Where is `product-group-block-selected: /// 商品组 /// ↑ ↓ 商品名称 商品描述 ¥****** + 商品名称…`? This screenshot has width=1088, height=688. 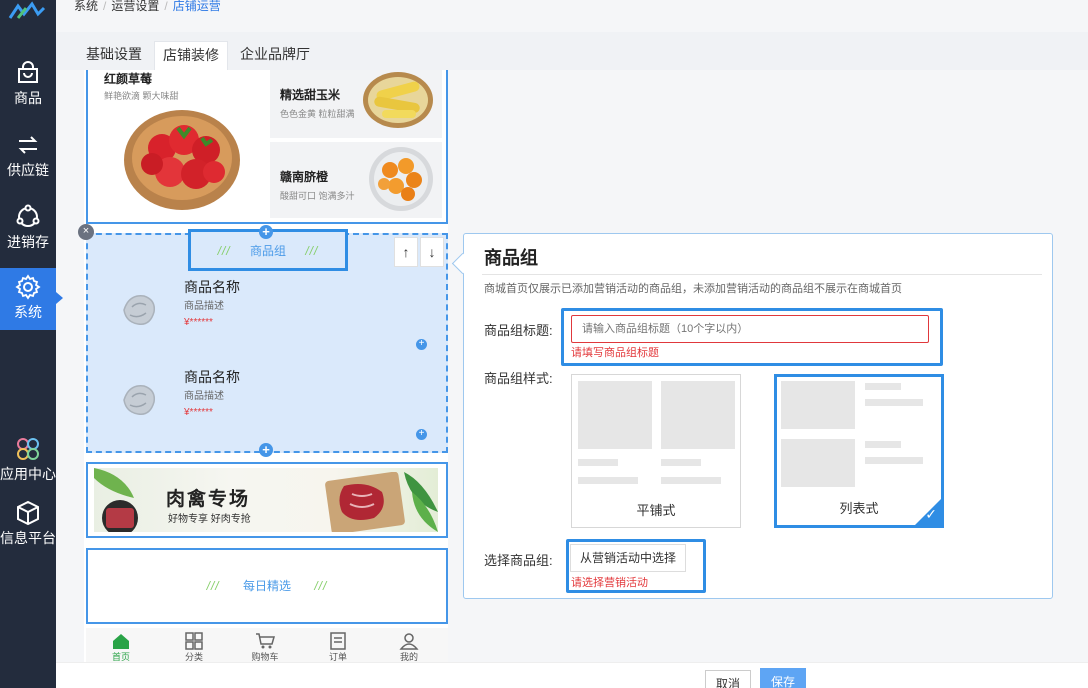 product-group-block-selected: /// 商品组 /// ↑ ↓ 商品名称 商品描述 ¥****** + 商品名称… is located at coordinates (267, 341).